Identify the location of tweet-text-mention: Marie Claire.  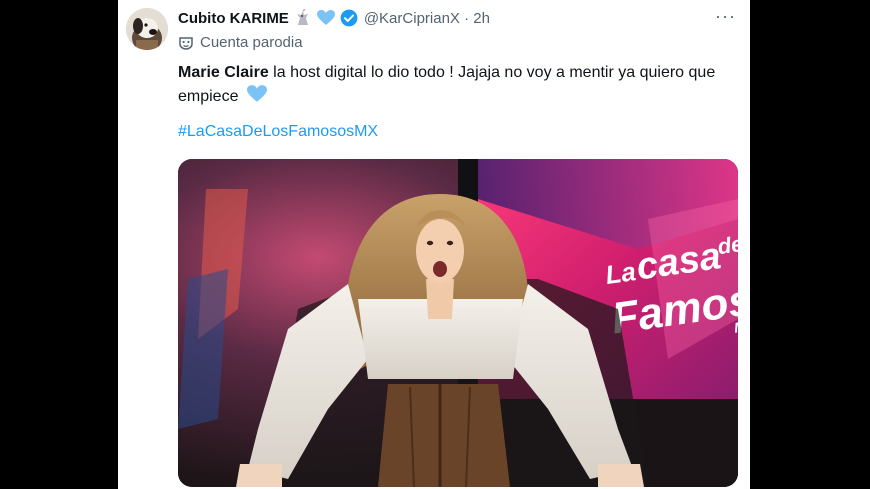
(223, 72).